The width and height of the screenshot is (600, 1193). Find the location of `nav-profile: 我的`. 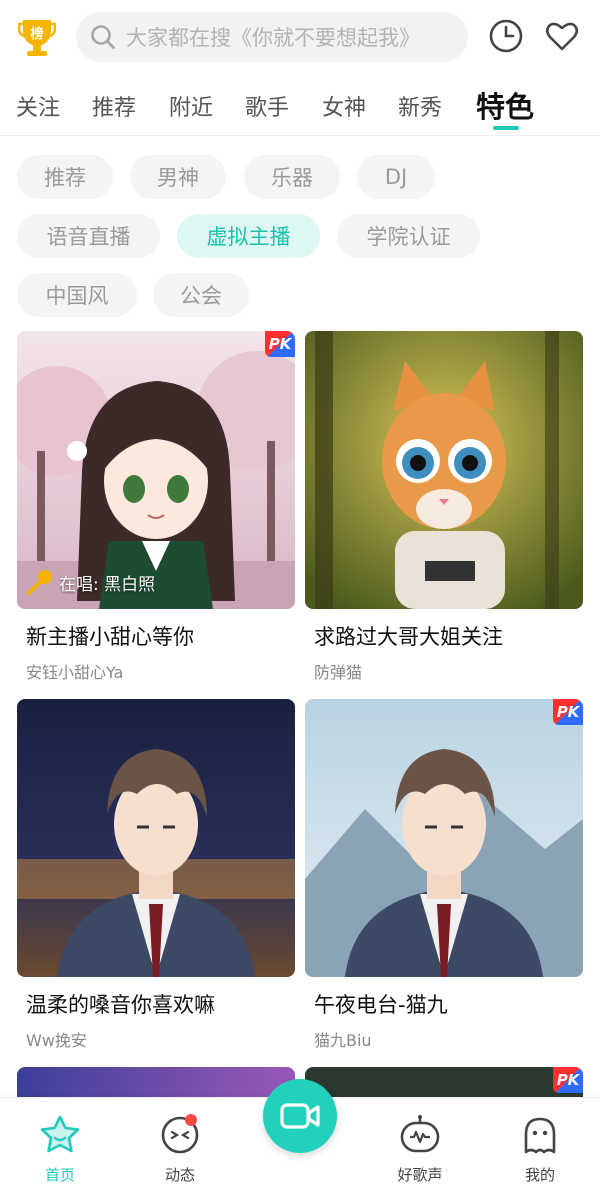

nav-profile: 我的 is located at coordinates (540, 1149).